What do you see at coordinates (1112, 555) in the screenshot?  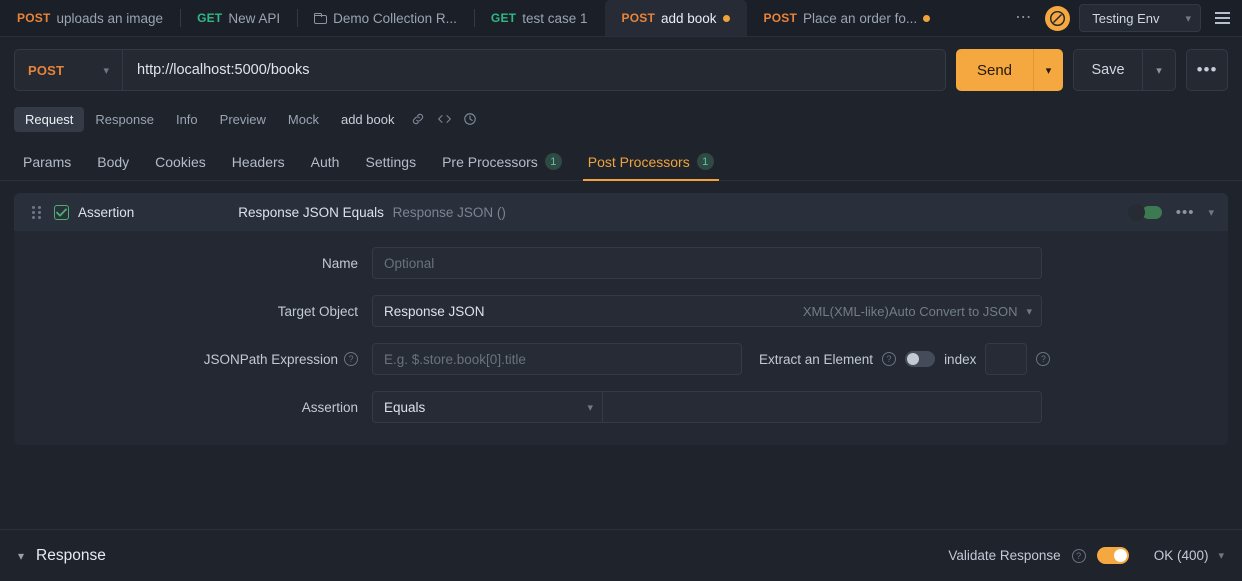 I see `validate-response-toggle` at bounding box center [1112, 555].